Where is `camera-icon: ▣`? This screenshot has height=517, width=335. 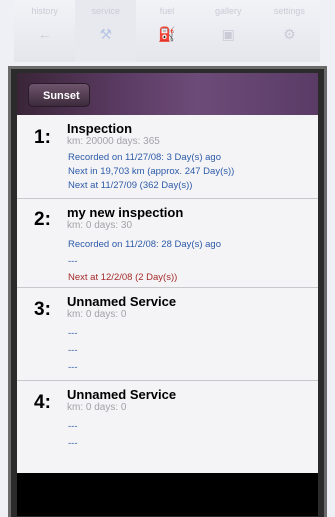
camera-icon: ▣ is located at coordinates (228, 34).